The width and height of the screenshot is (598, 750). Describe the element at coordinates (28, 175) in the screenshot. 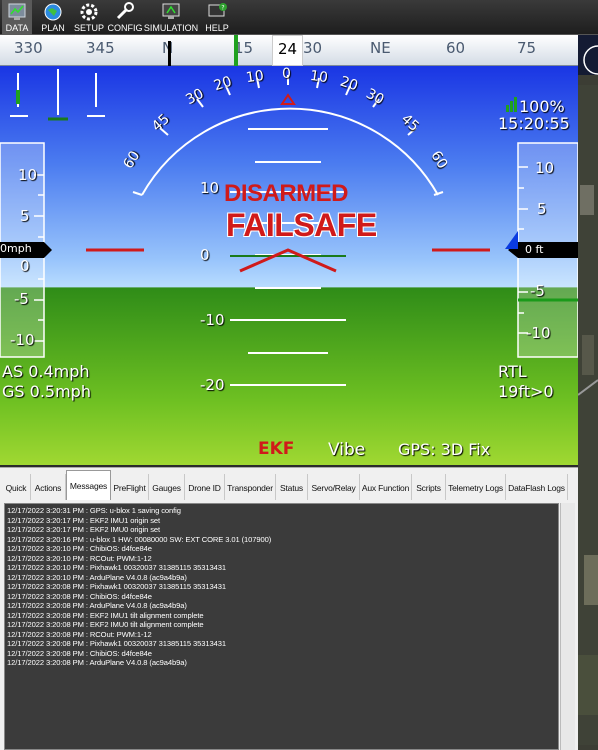

I see `speed-tape-label: 10` at that location.